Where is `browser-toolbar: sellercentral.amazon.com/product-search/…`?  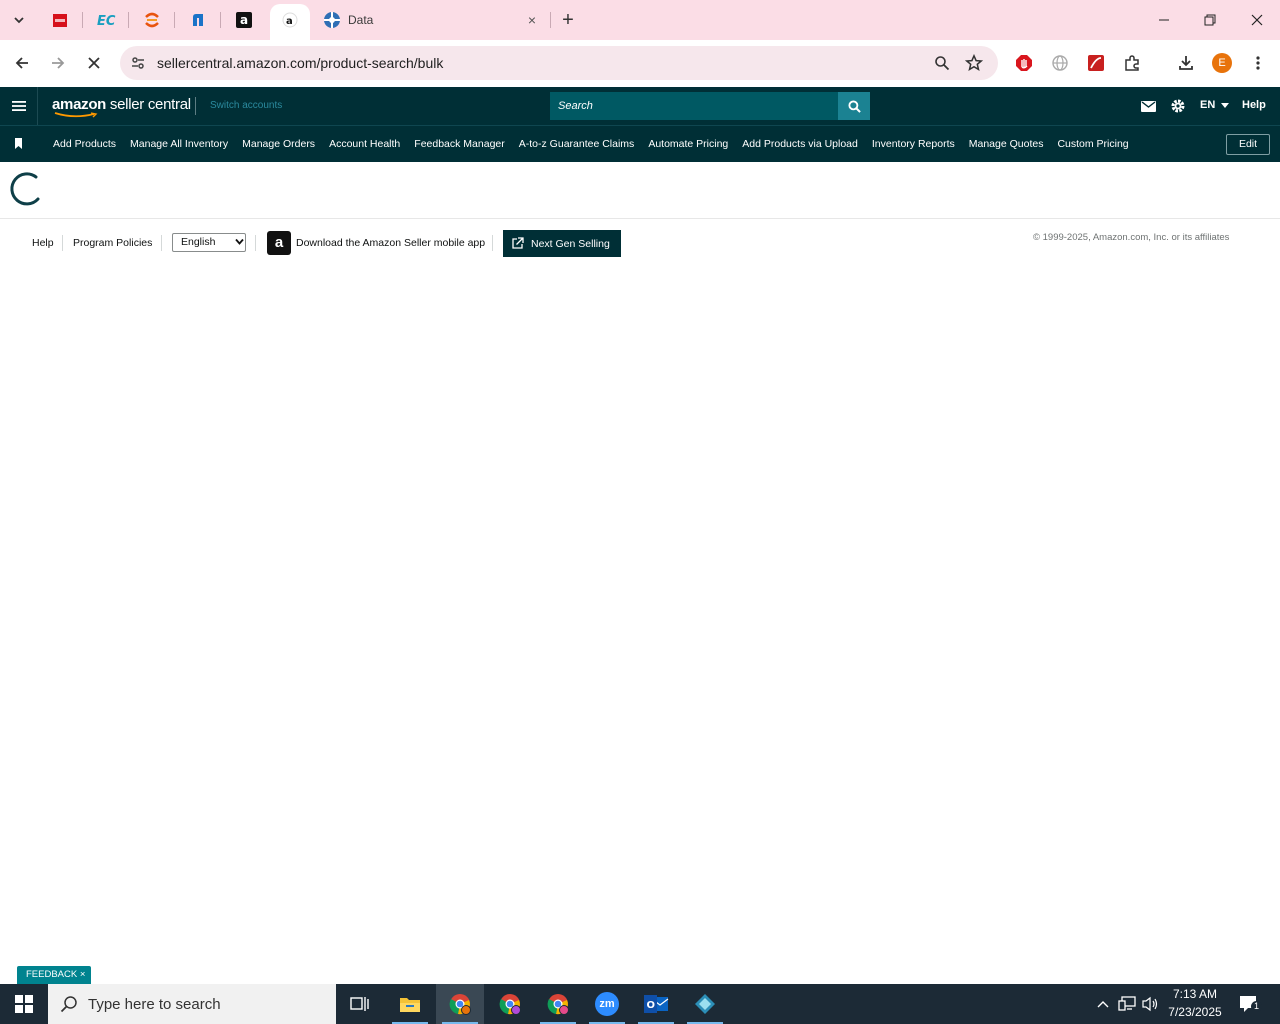 browser-toolbar: sellercentral.amazon.com/product-search/… is located at coordinates (640, 76).